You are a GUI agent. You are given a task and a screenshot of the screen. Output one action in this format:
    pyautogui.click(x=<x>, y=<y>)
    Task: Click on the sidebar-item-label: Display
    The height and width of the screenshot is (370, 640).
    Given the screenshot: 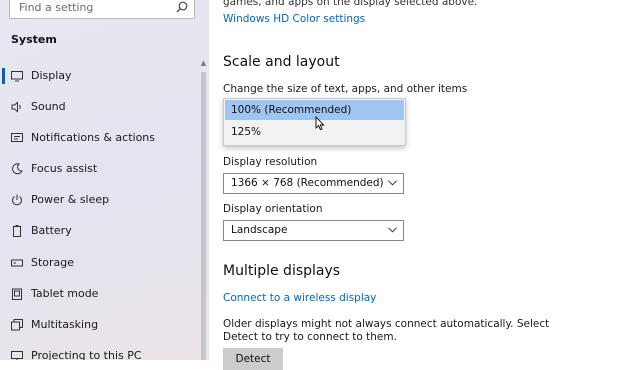 What is the action you would take?
    pyautogui.click(x=51, y=75)
    